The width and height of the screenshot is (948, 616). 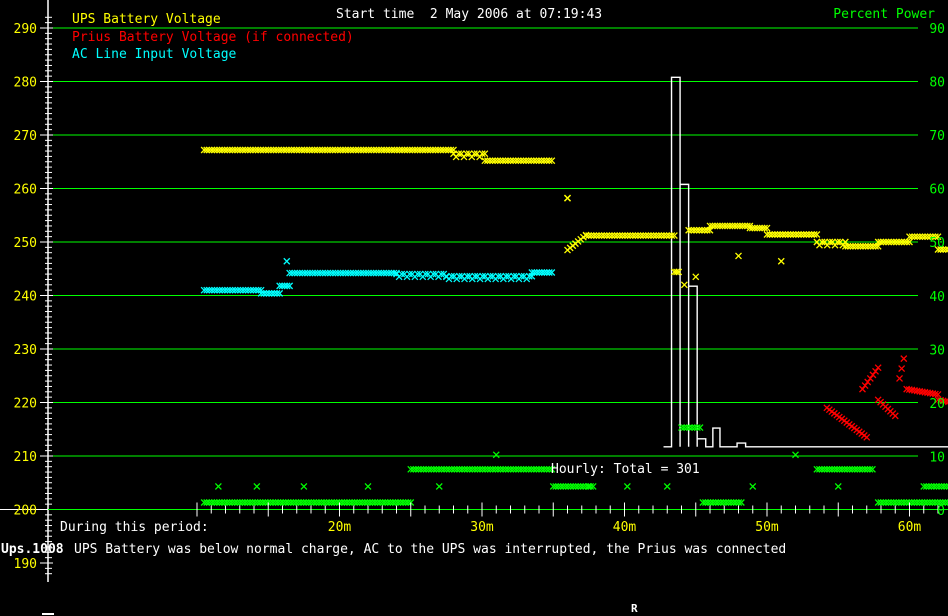 I want to click on x-tick-label: 40m, so click(x=625, y=527).